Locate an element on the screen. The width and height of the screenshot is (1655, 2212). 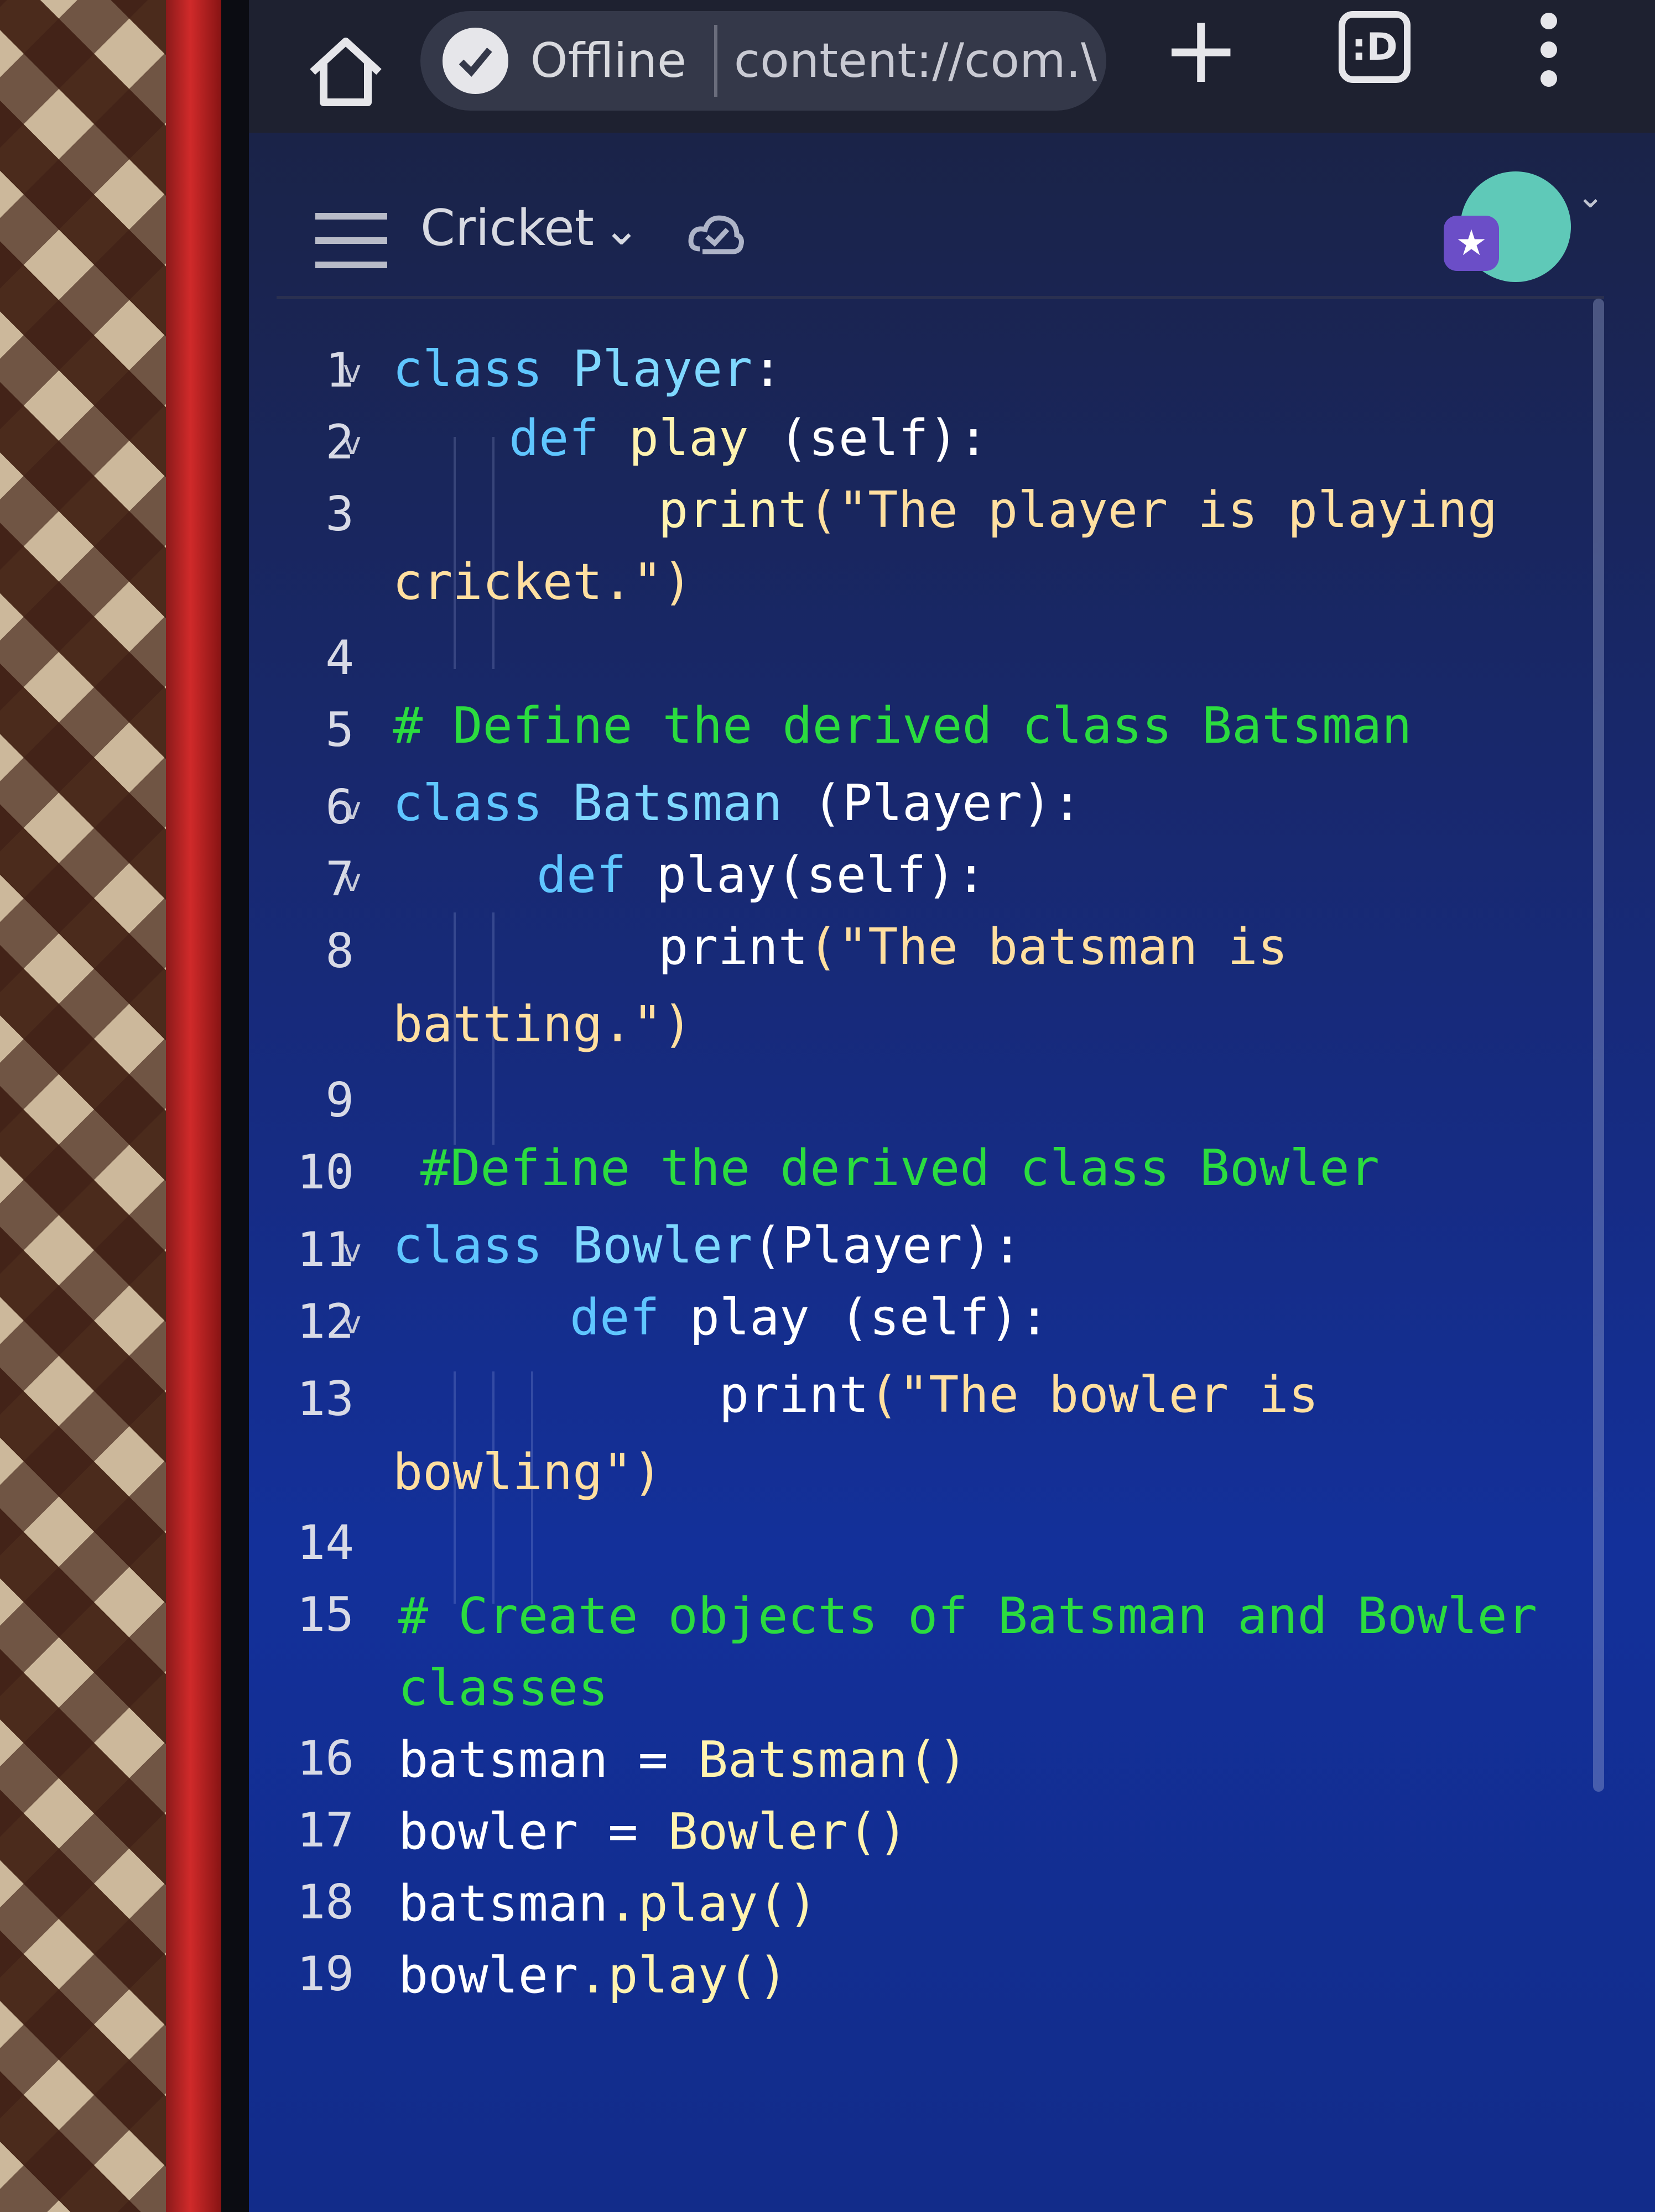
phone-case-edge is located at coordinates (196, 1106).